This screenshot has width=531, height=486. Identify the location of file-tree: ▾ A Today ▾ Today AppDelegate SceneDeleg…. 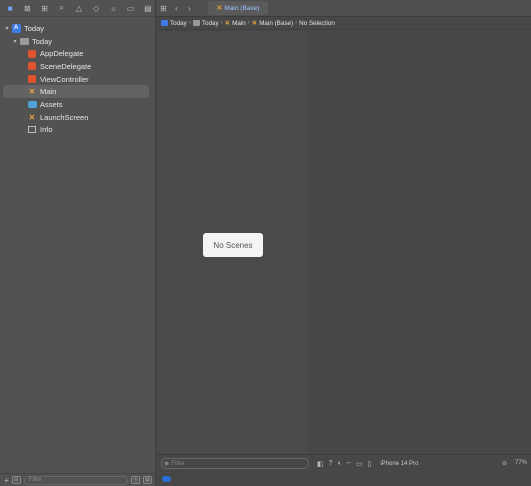
(77, 76).